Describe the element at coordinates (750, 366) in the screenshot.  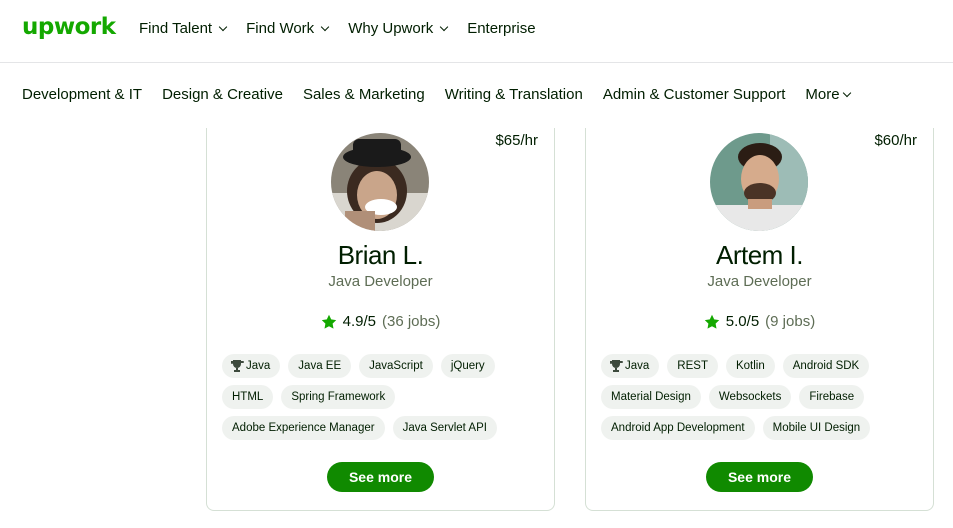
I see `skill-chip: Kotlin` at that location.